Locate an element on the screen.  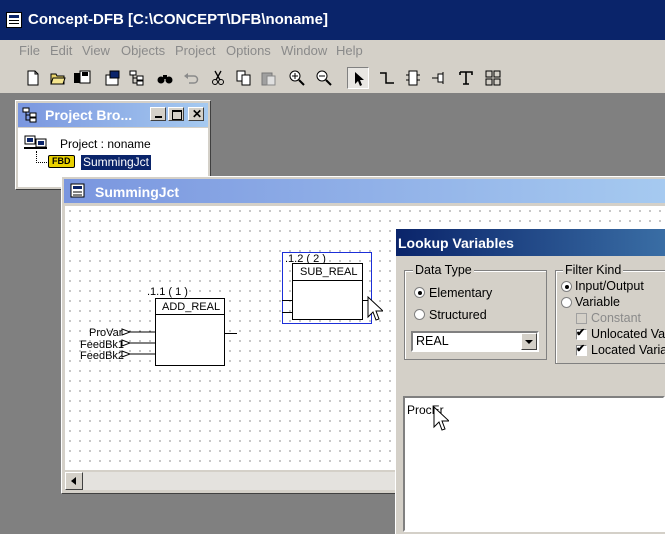
menu-file: File is located at coordinates (29, 50).